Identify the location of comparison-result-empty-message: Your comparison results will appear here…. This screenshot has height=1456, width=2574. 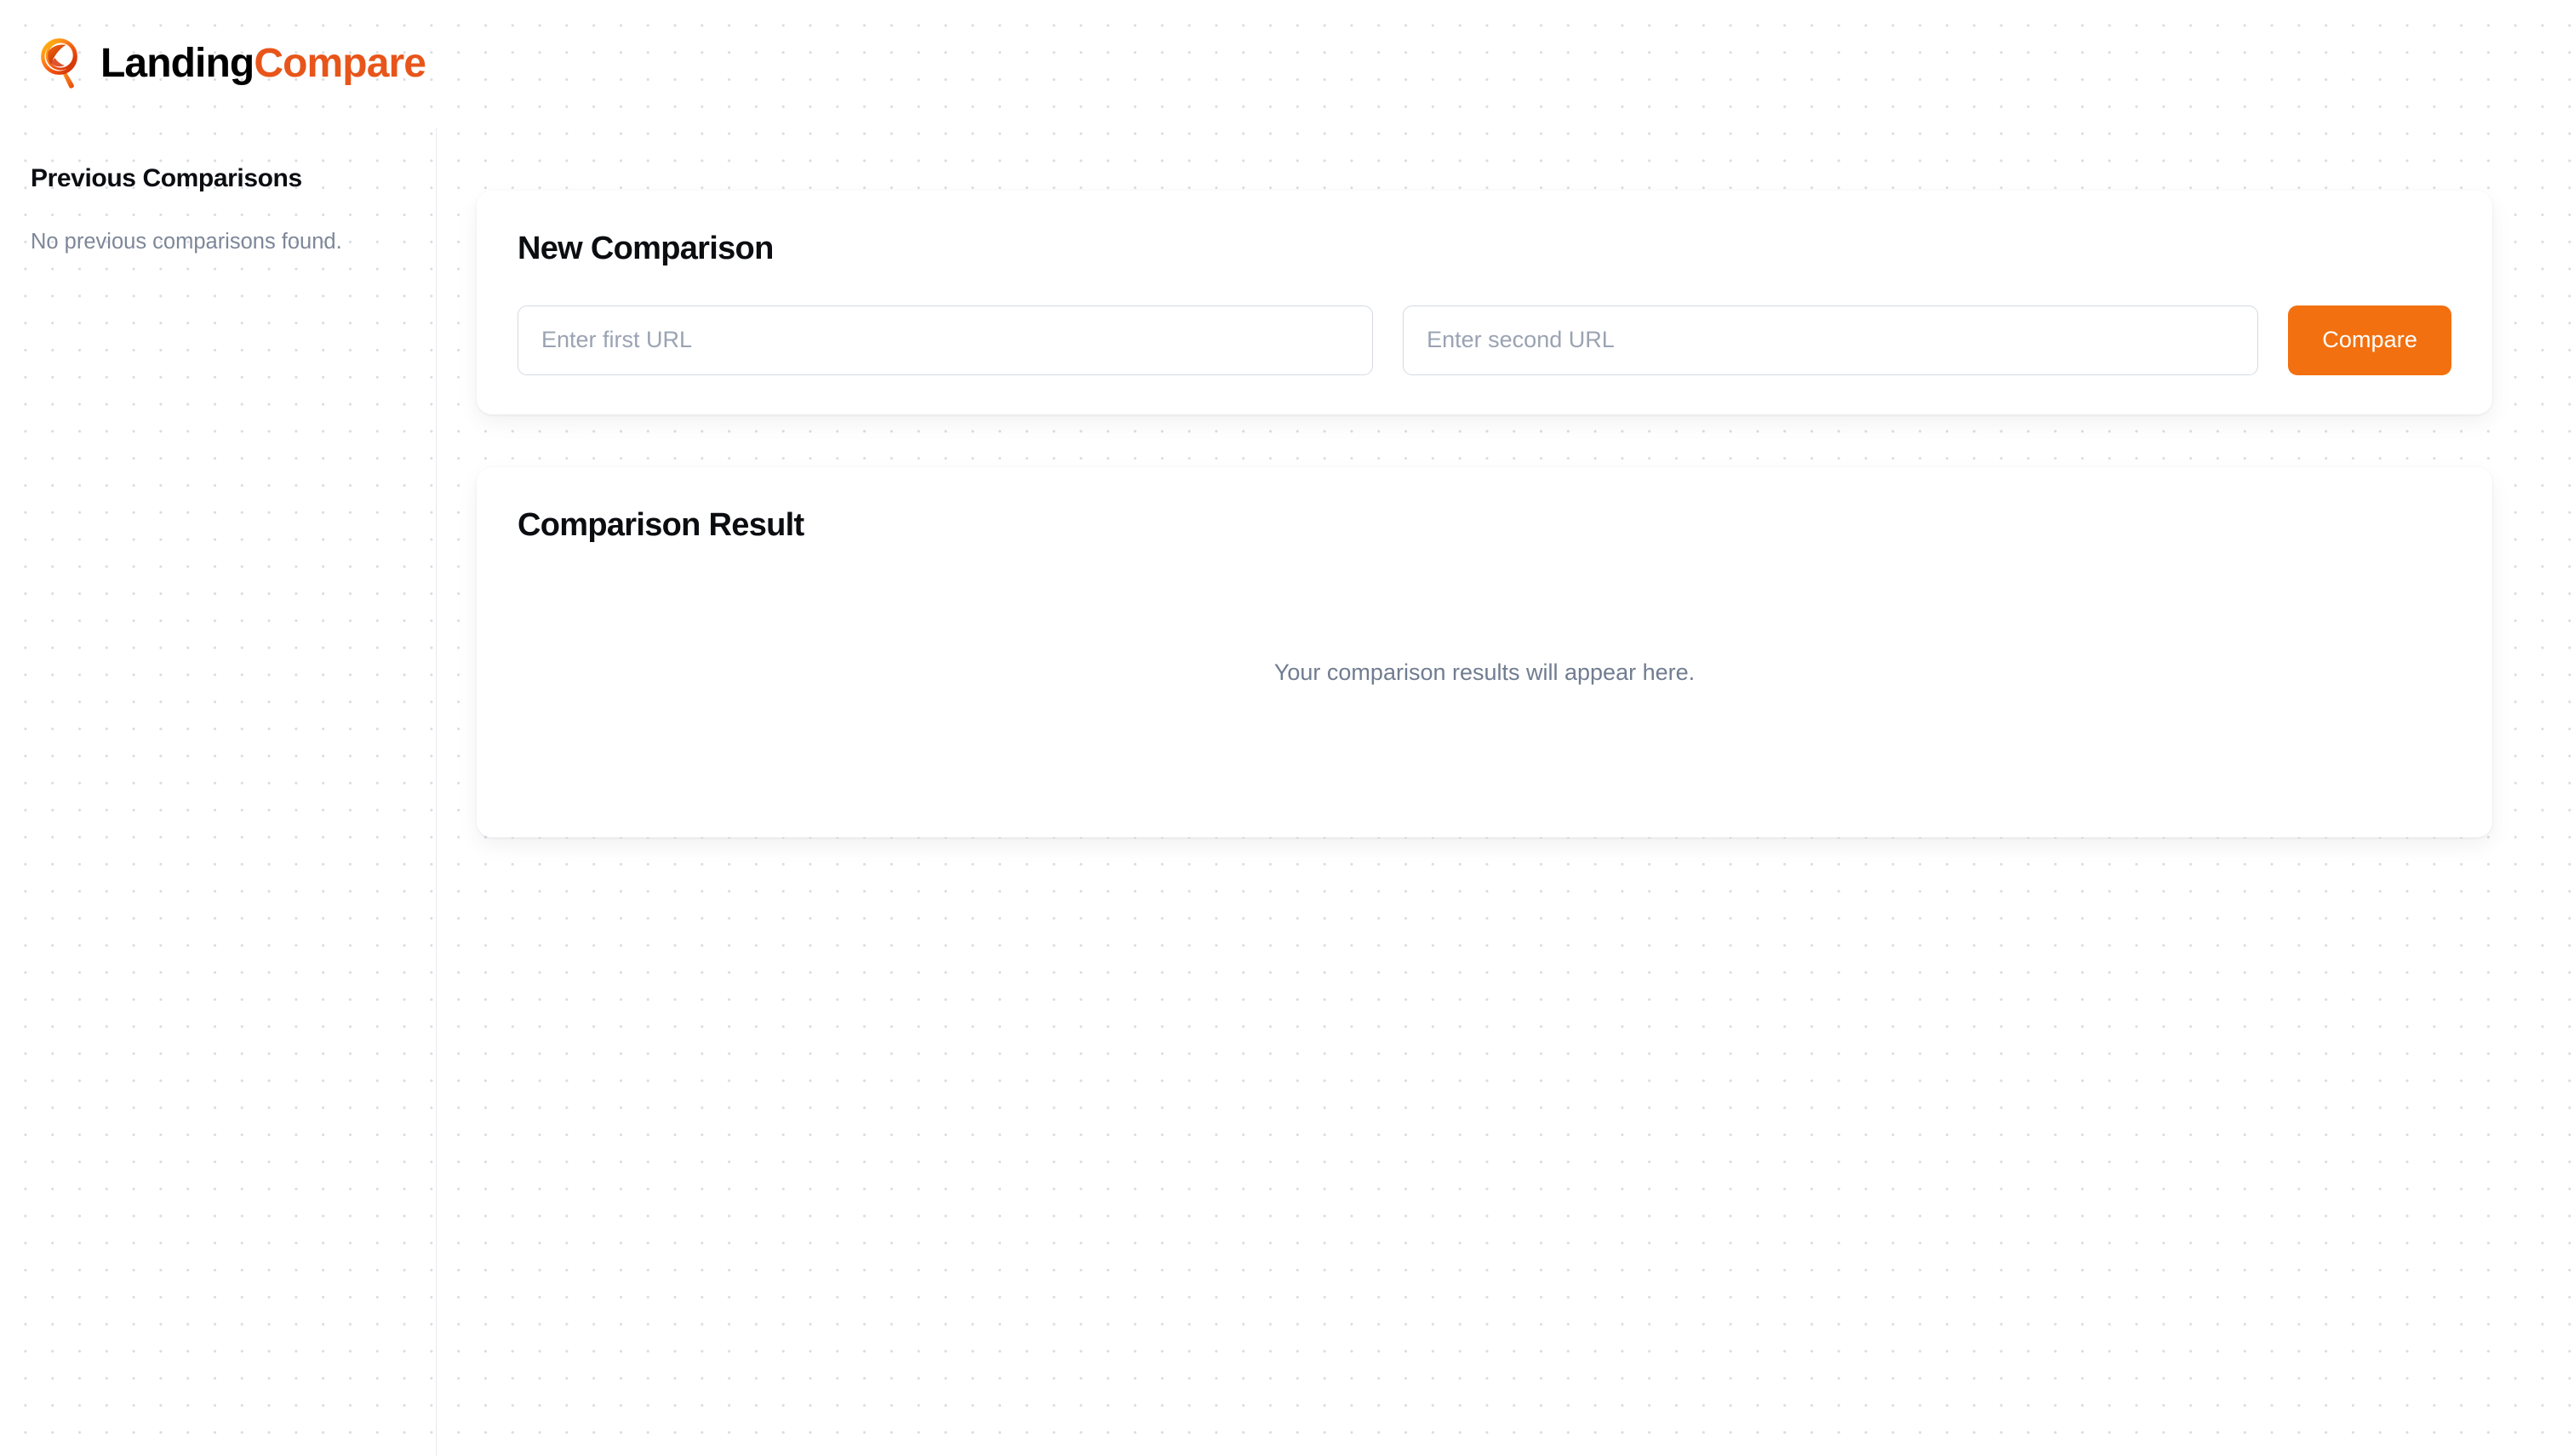
(1484, 672).